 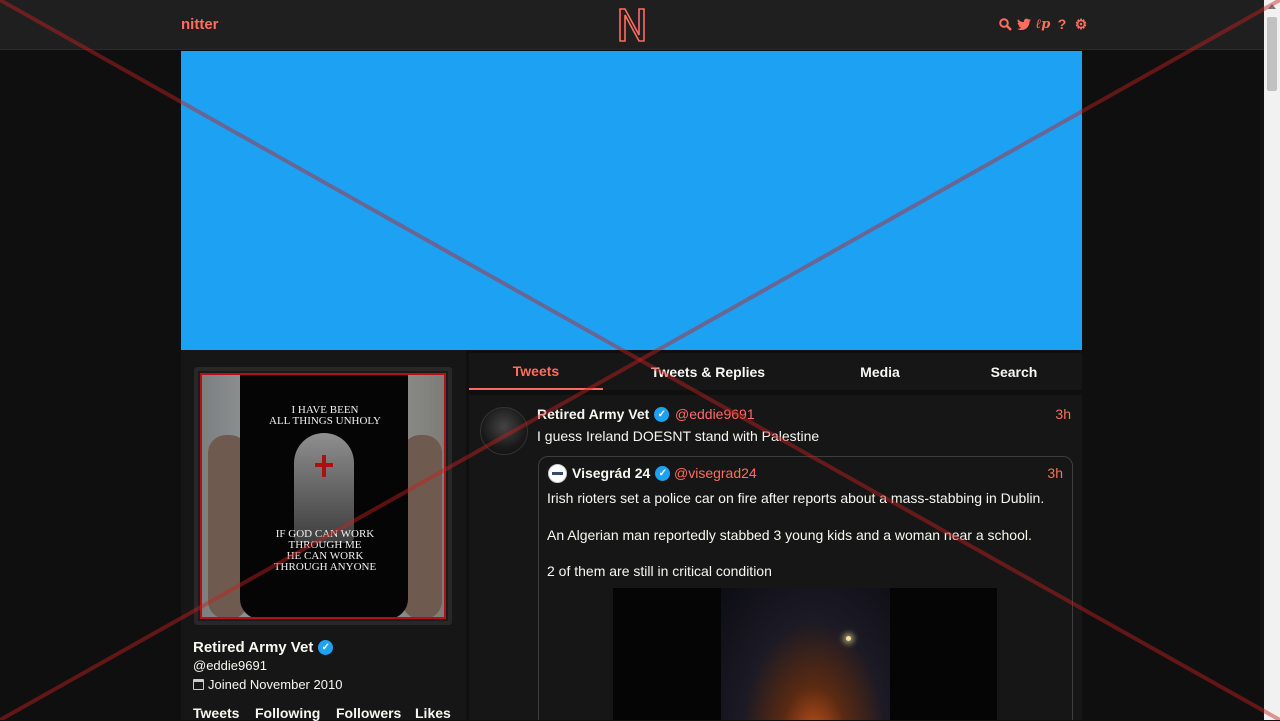 What do you see at coordinates (536, 371) in the screenshot?
I see `tab-tweets: Tweets` at bounding box center [536, 371].